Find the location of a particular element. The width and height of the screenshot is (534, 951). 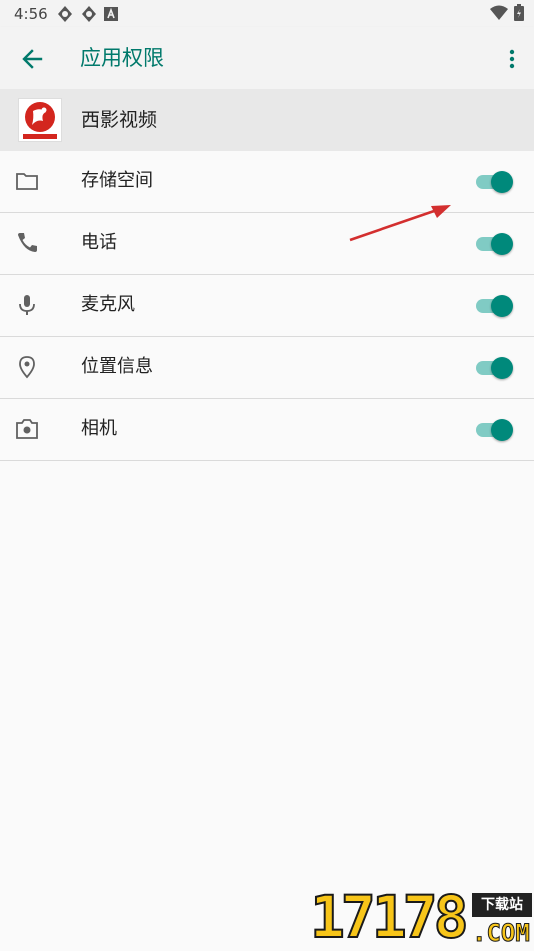

folder-icon is located at coordinates (27, 181).